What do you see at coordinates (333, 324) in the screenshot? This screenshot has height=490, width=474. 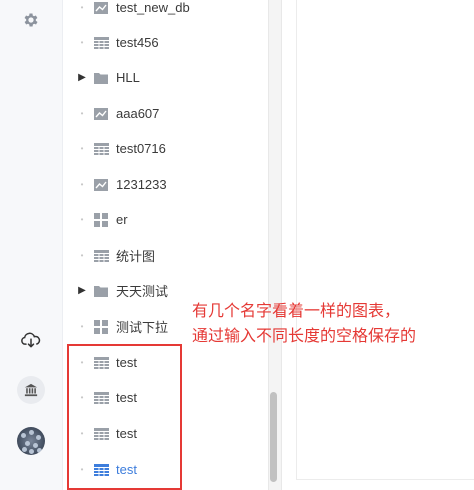 I see `annotation-text: 有几个名字看着一样的图表， 通过输入不同长度的空格保存的` at bounding box center [333, 324].